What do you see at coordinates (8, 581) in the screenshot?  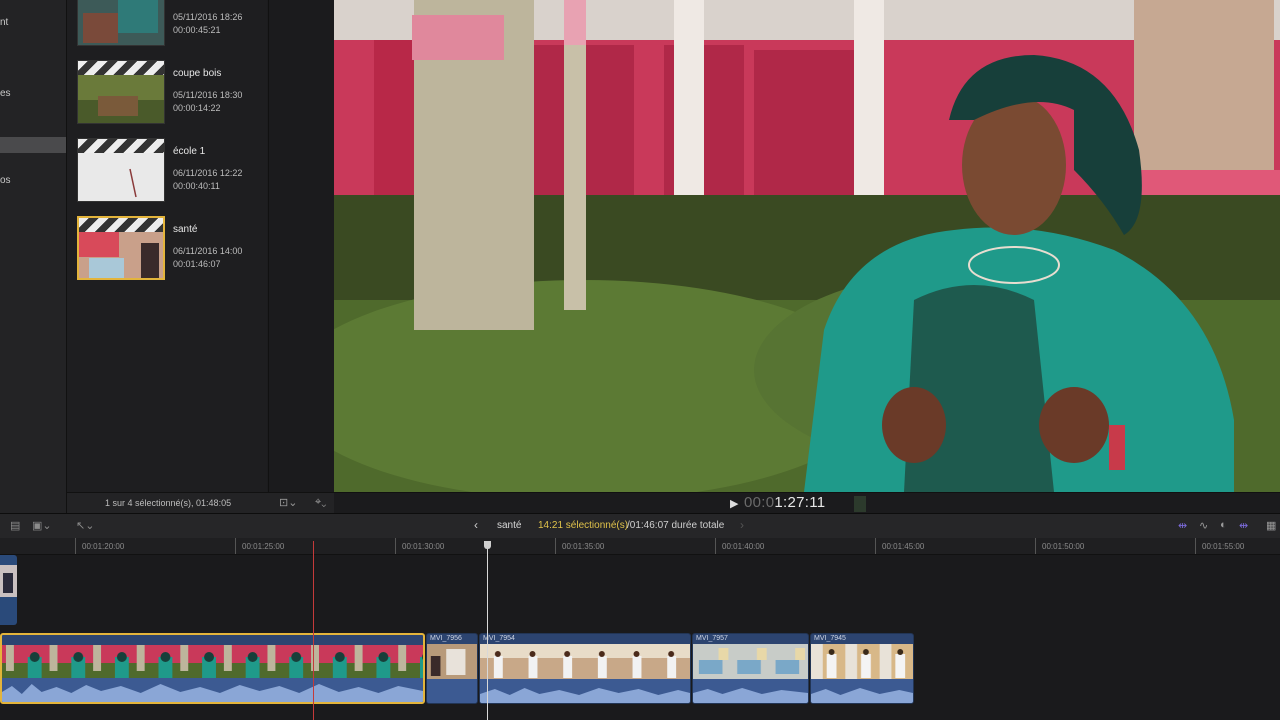 I see `connected-clip-thumbnail` at bounding box center [8, 581].